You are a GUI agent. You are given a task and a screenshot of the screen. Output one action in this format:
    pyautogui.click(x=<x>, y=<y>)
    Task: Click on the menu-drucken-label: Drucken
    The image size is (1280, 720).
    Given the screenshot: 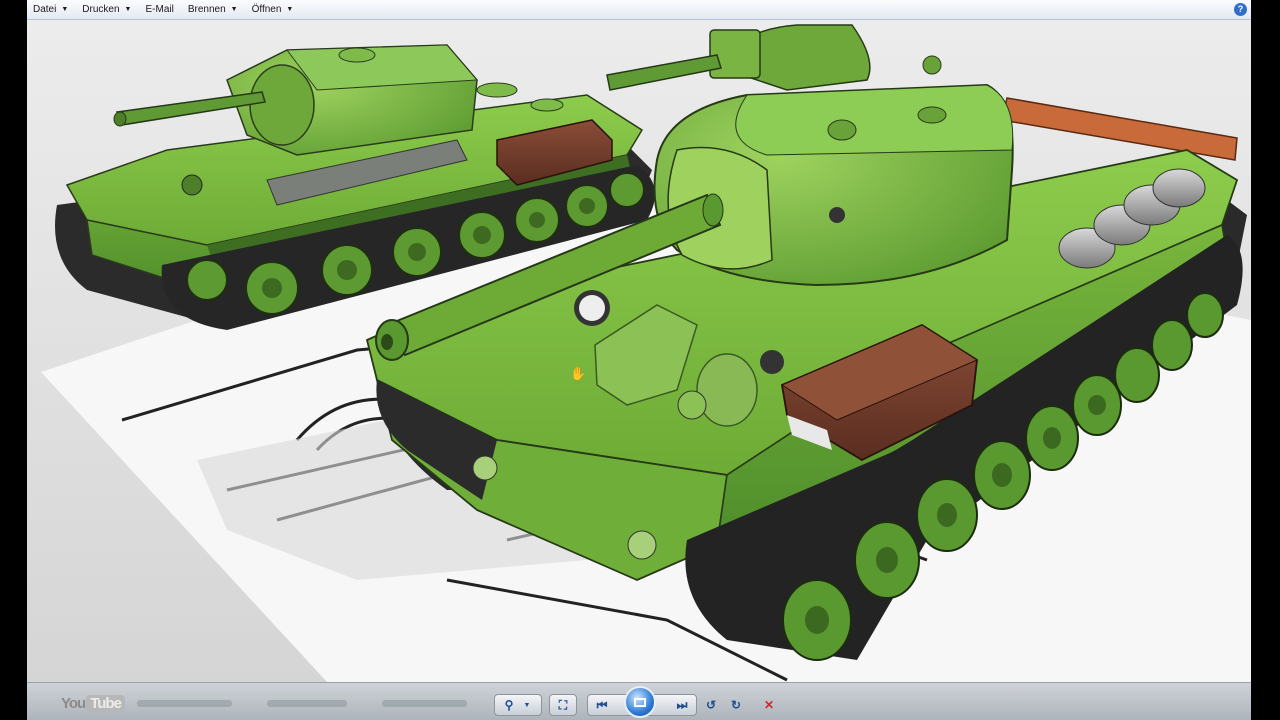 What is the action you would take?
    pyautogui.click(x=101, y=9)
    